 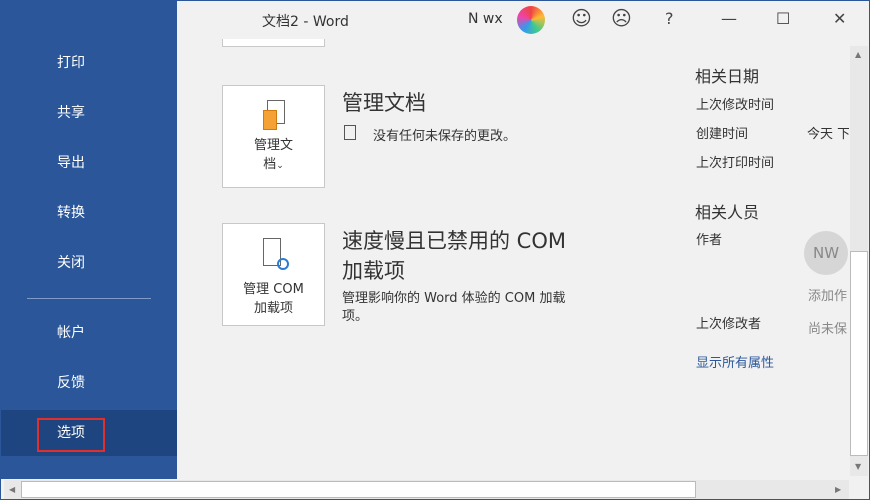 I want to click on user-avatar, so click(x=531, y=20).